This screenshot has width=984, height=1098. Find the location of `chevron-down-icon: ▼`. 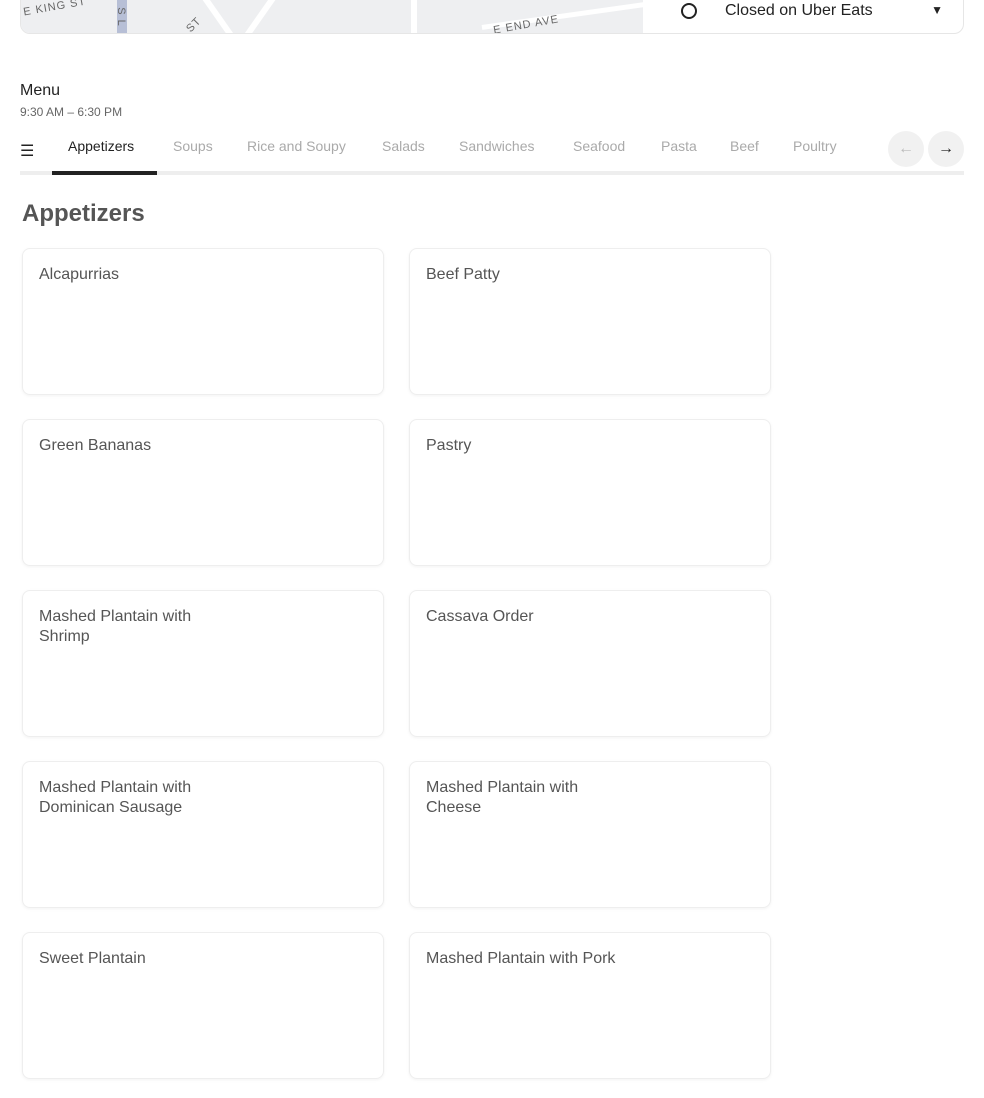

chevron-down-icon: ▼ is located at coordinates (937, 10).